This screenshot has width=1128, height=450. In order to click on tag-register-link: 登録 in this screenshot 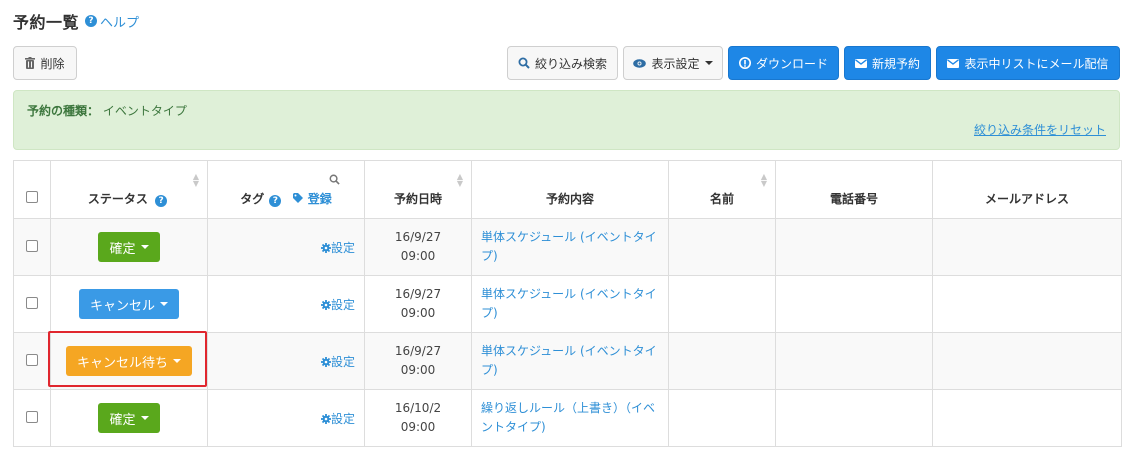, I will do `click(312, 198)`.